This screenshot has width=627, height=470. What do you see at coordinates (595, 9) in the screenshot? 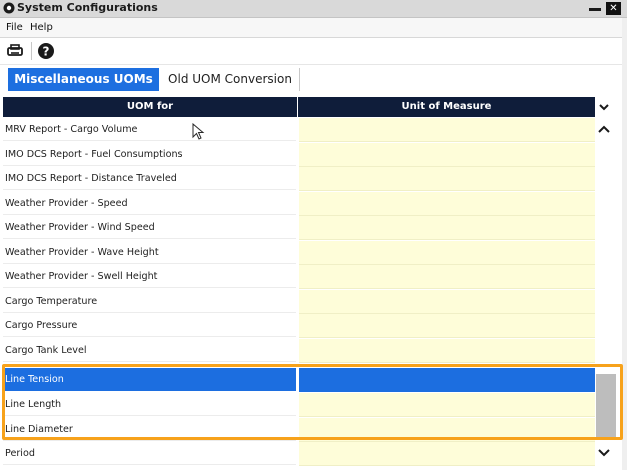
I see `minimize-button` at bounding box center [595, 9].